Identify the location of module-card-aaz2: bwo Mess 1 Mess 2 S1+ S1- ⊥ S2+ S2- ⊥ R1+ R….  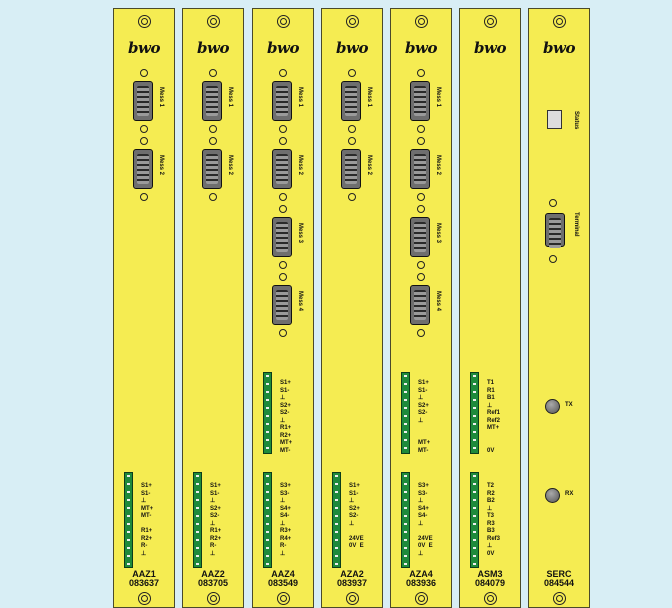
(213, 308).